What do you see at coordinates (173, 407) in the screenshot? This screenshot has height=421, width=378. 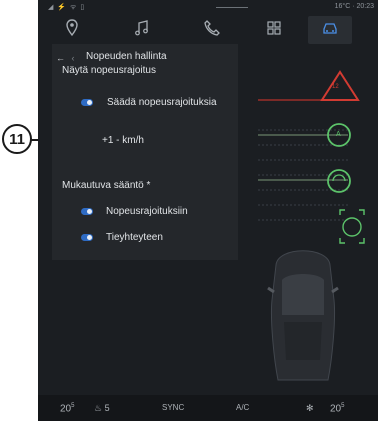 I see `sync-button: SYNC` at bounding box center [173, 407].